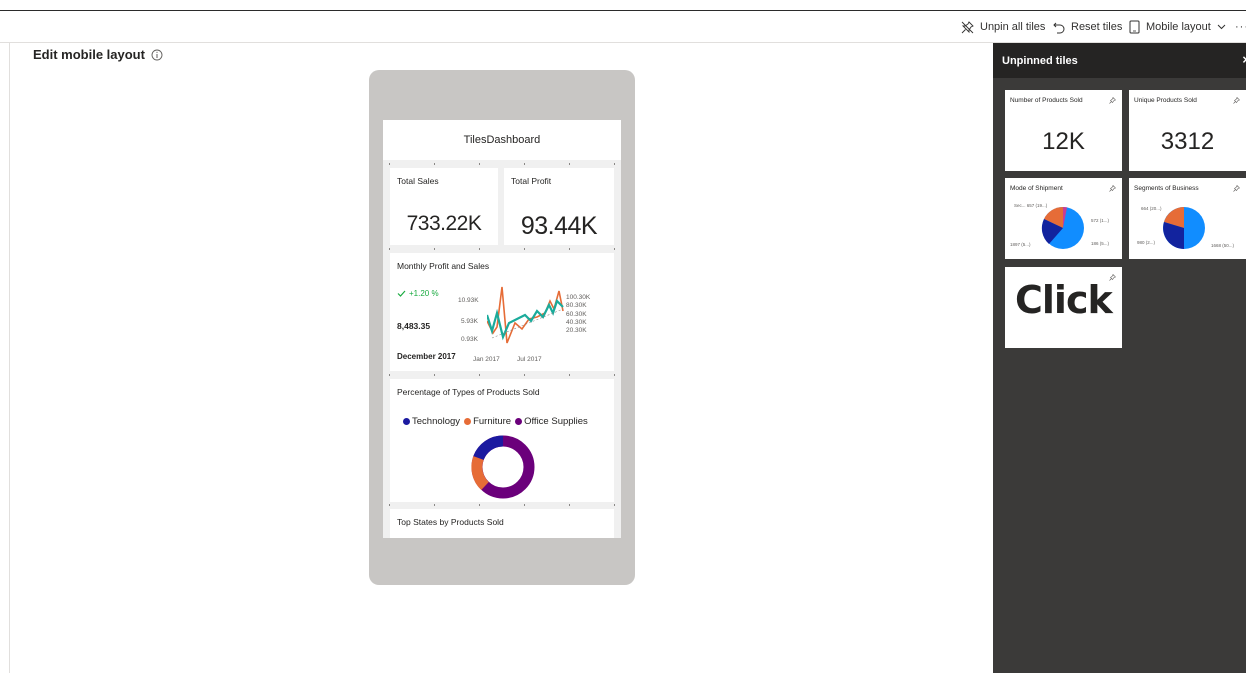 This screenshot has height=673, width=1246. Describe the element at coordinates (492, 421) in the screenshot. I see `legend-label: Furniture` at that location.